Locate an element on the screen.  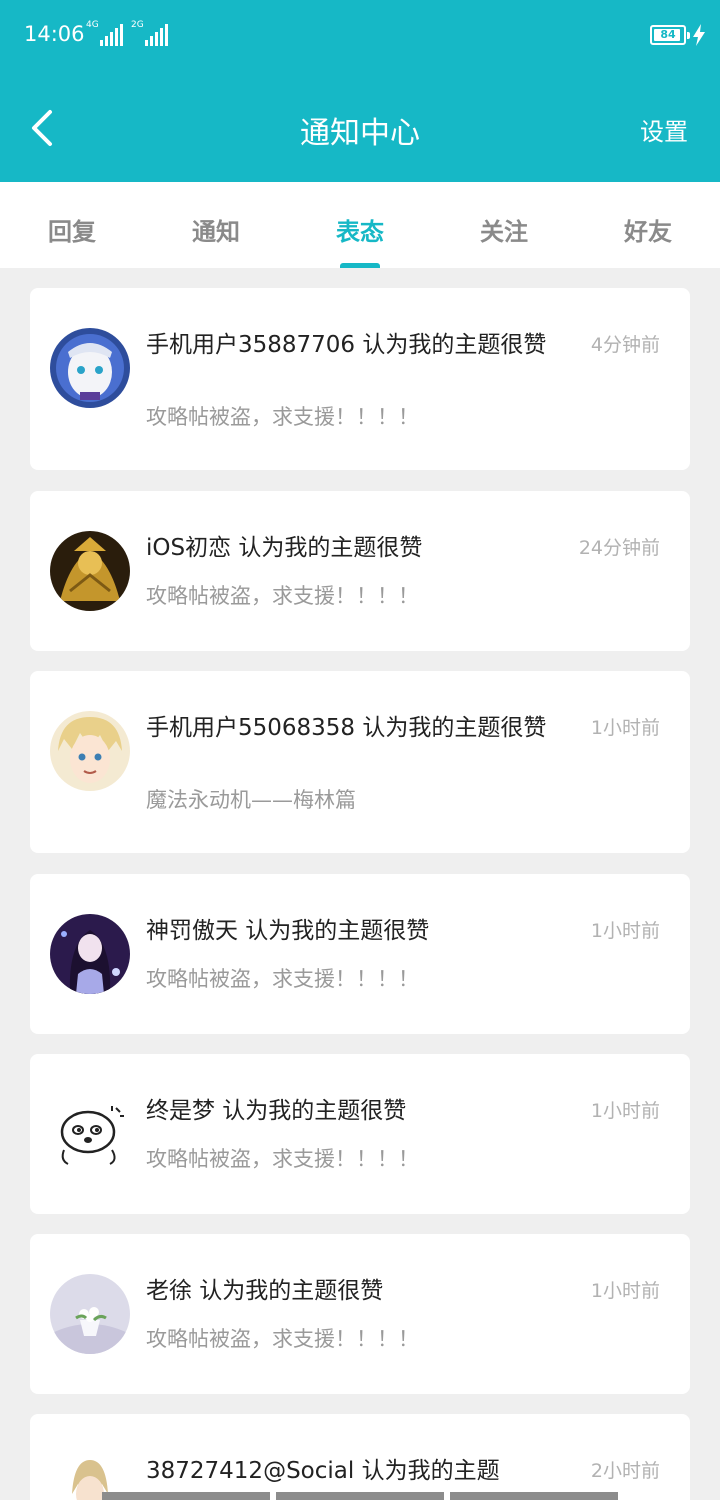
notification-title: iOS初恋 认为我的主题很赞 is located at coordinates (284, 548).